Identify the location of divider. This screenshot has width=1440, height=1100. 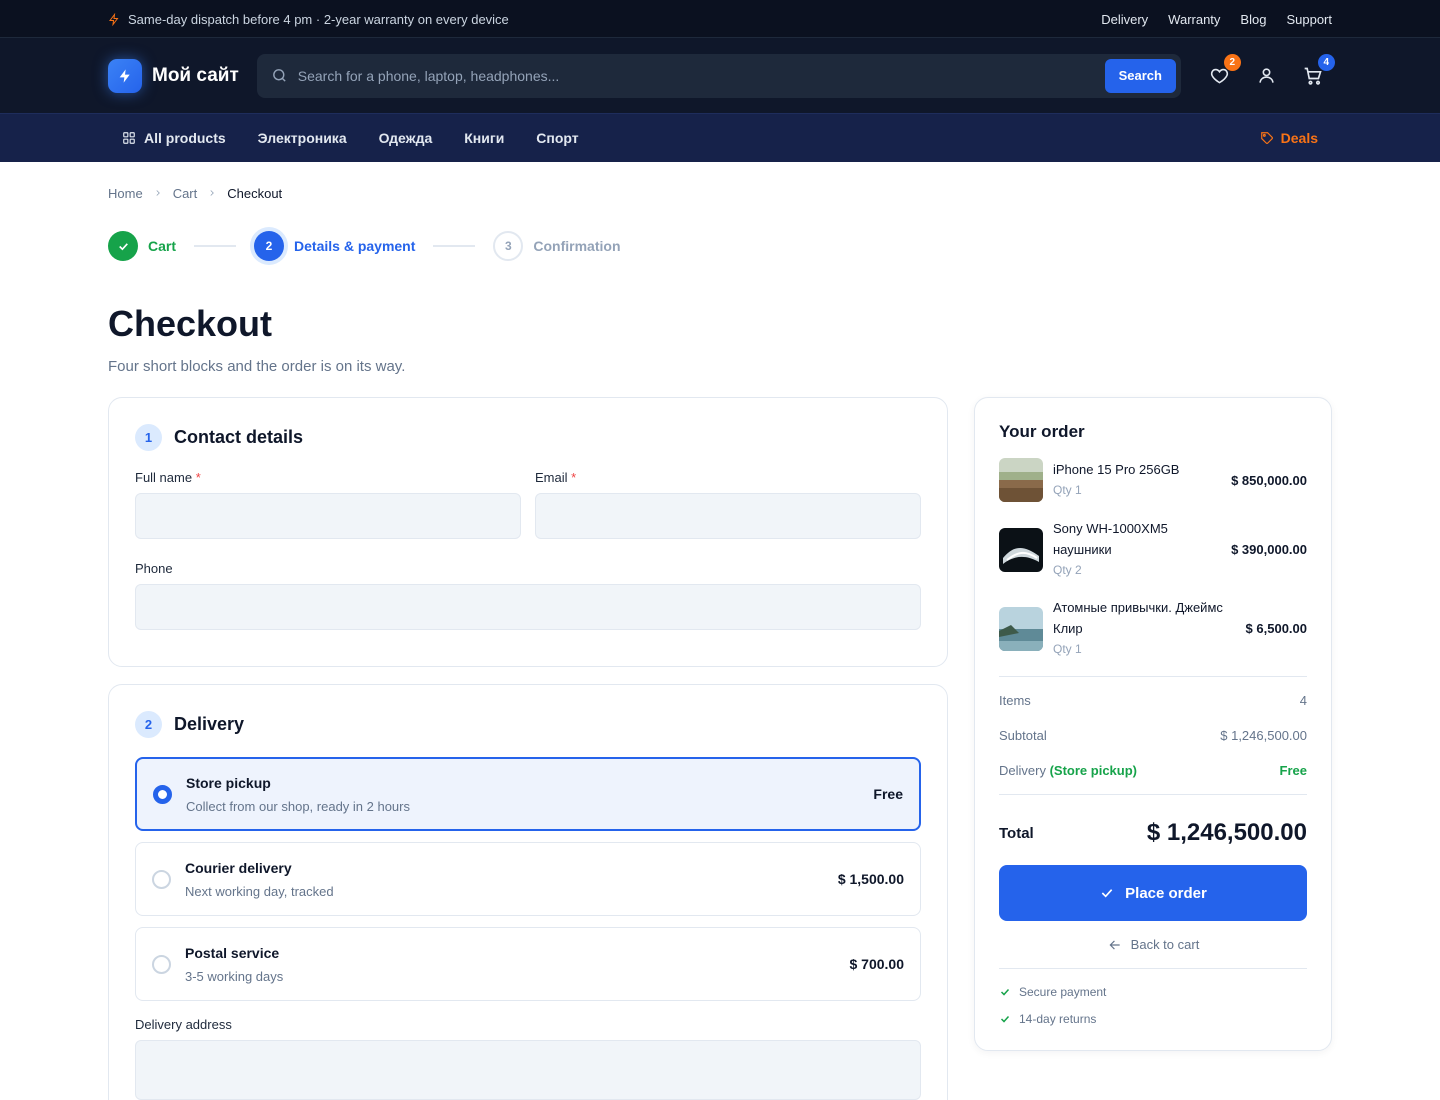
(1153, 794).